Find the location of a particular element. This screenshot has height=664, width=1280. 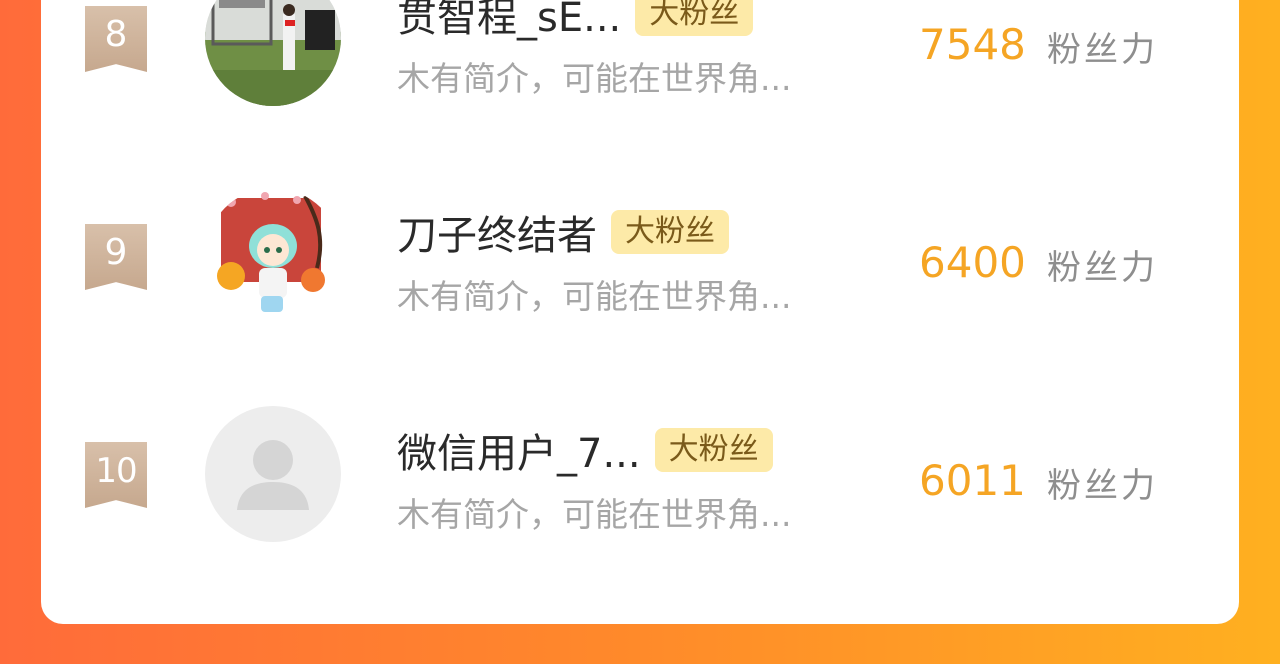

avatar-illustration is located at coordinates (273, 256).